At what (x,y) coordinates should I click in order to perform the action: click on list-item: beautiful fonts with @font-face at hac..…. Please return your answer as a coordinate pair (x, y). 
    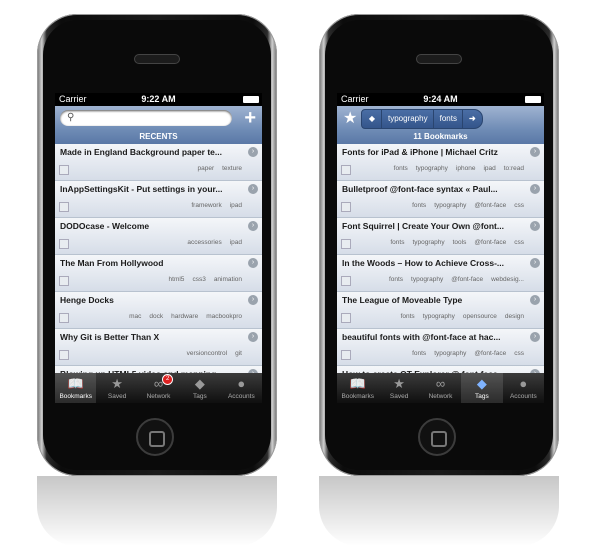
    Looking at the image, I should click on (440, 347).